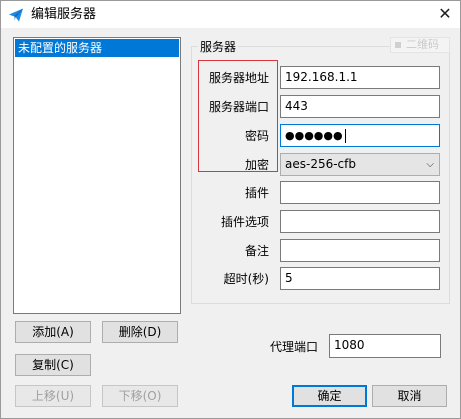 The image size is (461, 419). What do you see at coordinates (296, 106) in the screenshot?
I see `server-port-value: 443` at bounding box center [296, 106].